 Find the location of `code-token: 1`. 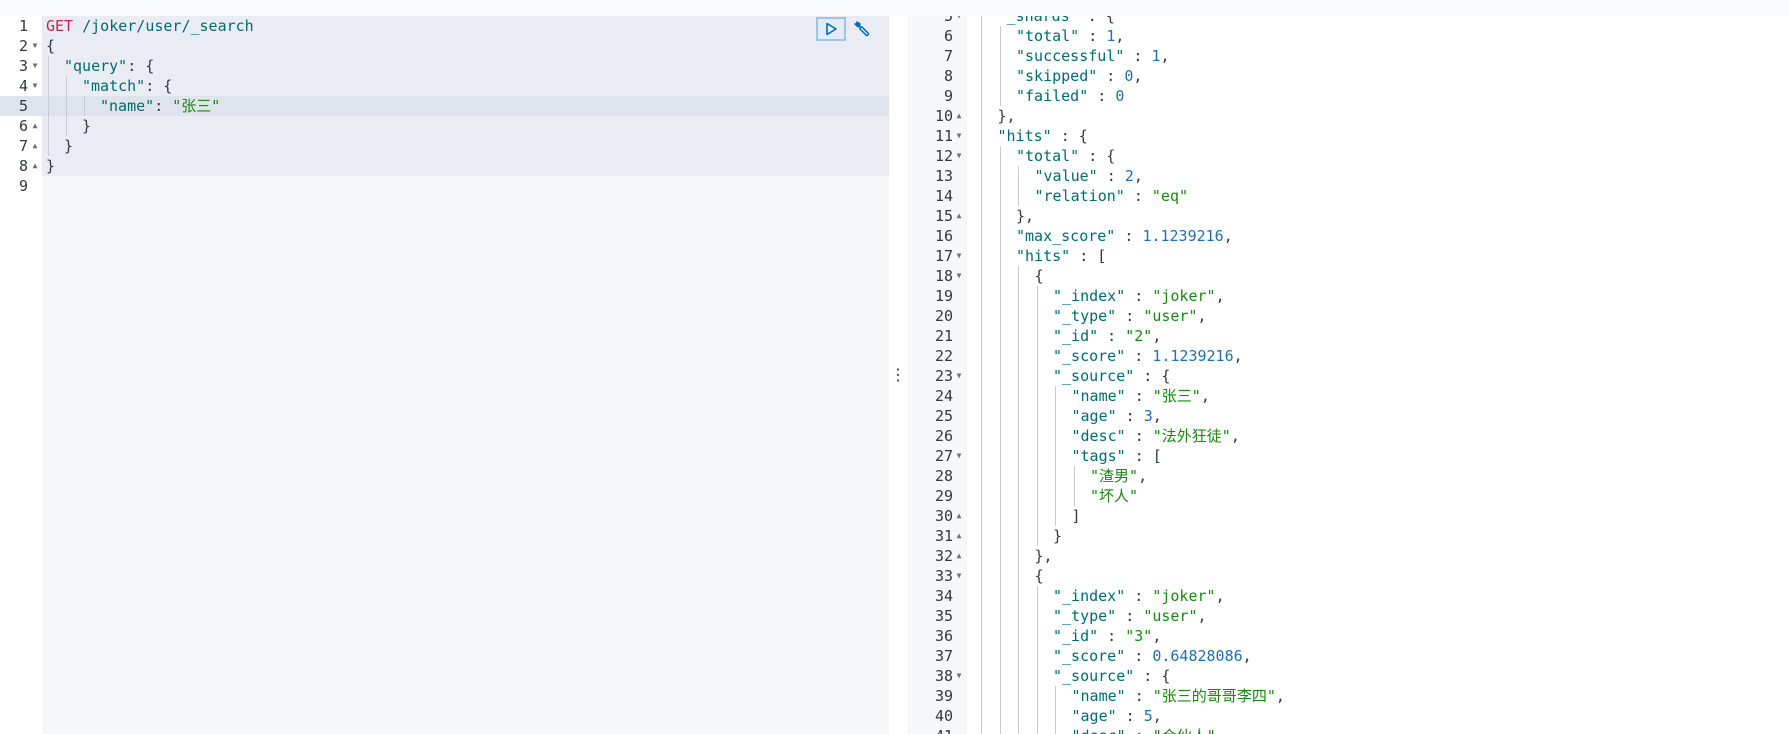

code-token: 1 is located at coordinates (1111, 36).